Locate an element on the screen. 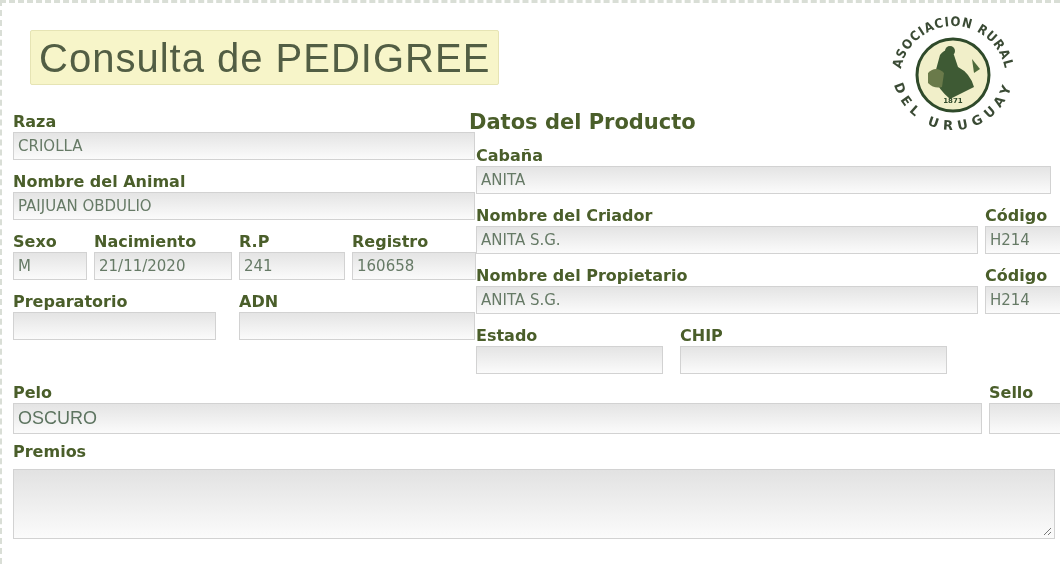  field-label: Sexo is located at coordinates (35, 242).